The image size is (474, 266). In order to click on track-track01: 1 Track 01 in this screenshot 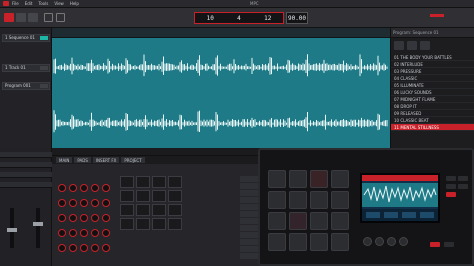, I will do `click(26, 68)`.